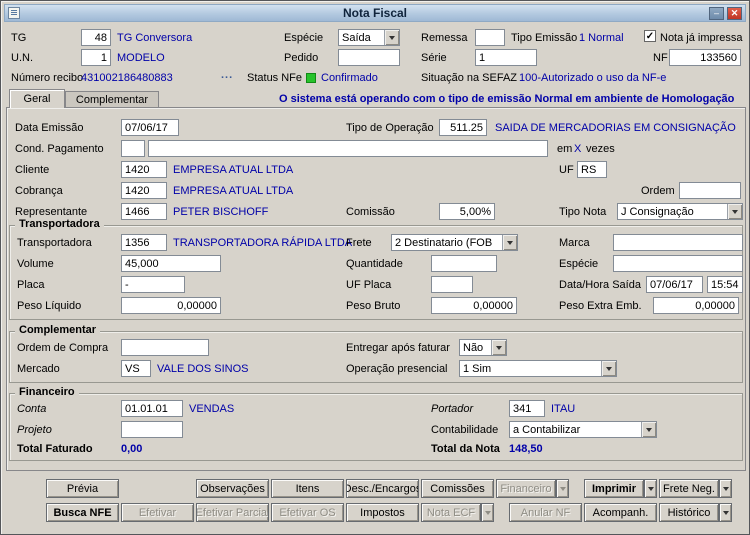 This screenshot has height=535, width=750. What do you see at coordinates (152, 429) in the screenshot?
I see `projeto-field` at bounding box center [152, 429].